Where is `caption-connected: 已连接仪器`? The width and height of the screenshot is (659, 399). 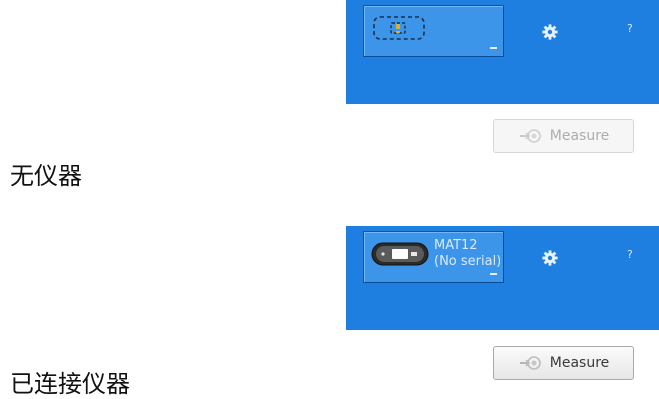 caption-connected: 已连接仪器 is located at coordinates (70, 384).